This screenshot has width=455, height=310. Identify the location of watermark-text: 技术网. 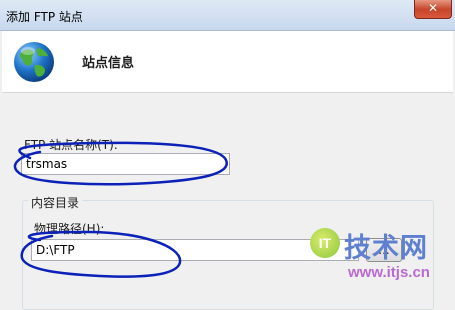
(386, 248).